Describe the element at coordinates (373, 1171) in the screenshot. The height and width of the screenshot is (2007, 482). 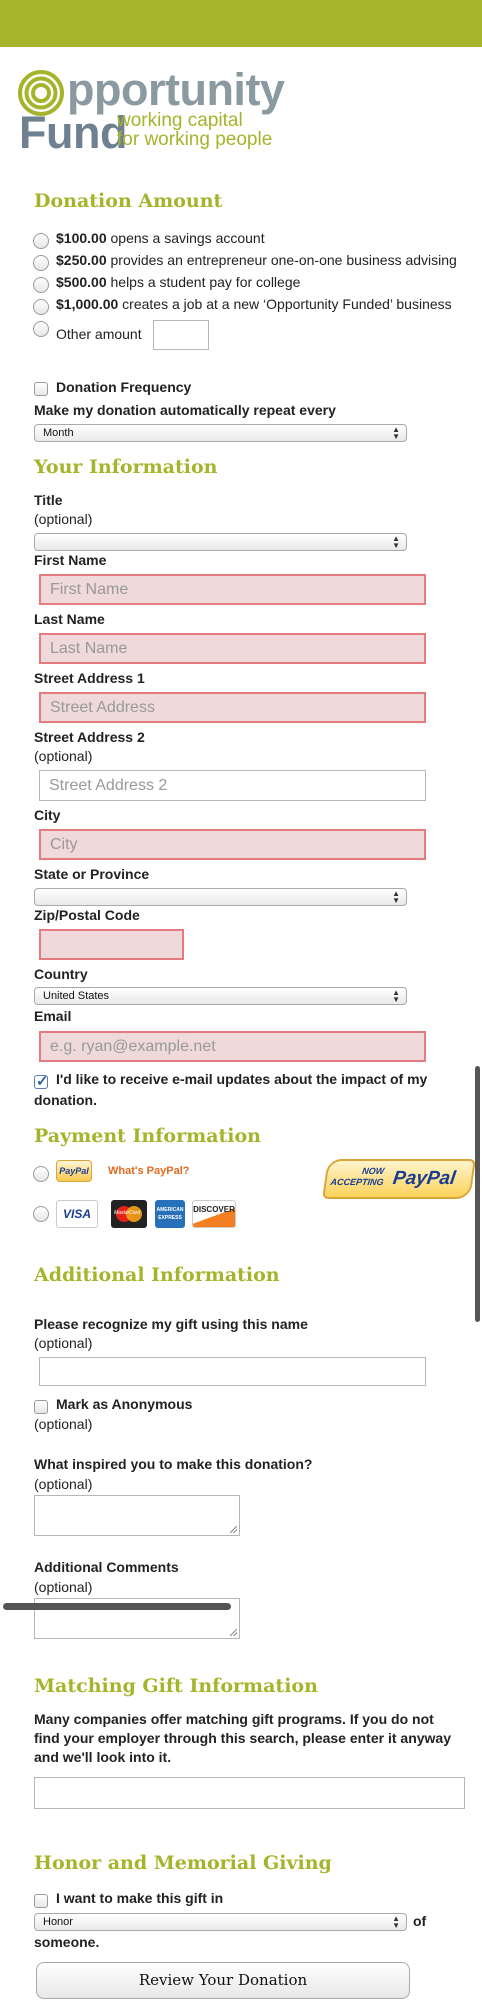
I see `now-accepting-text-1: NOW` at that location.